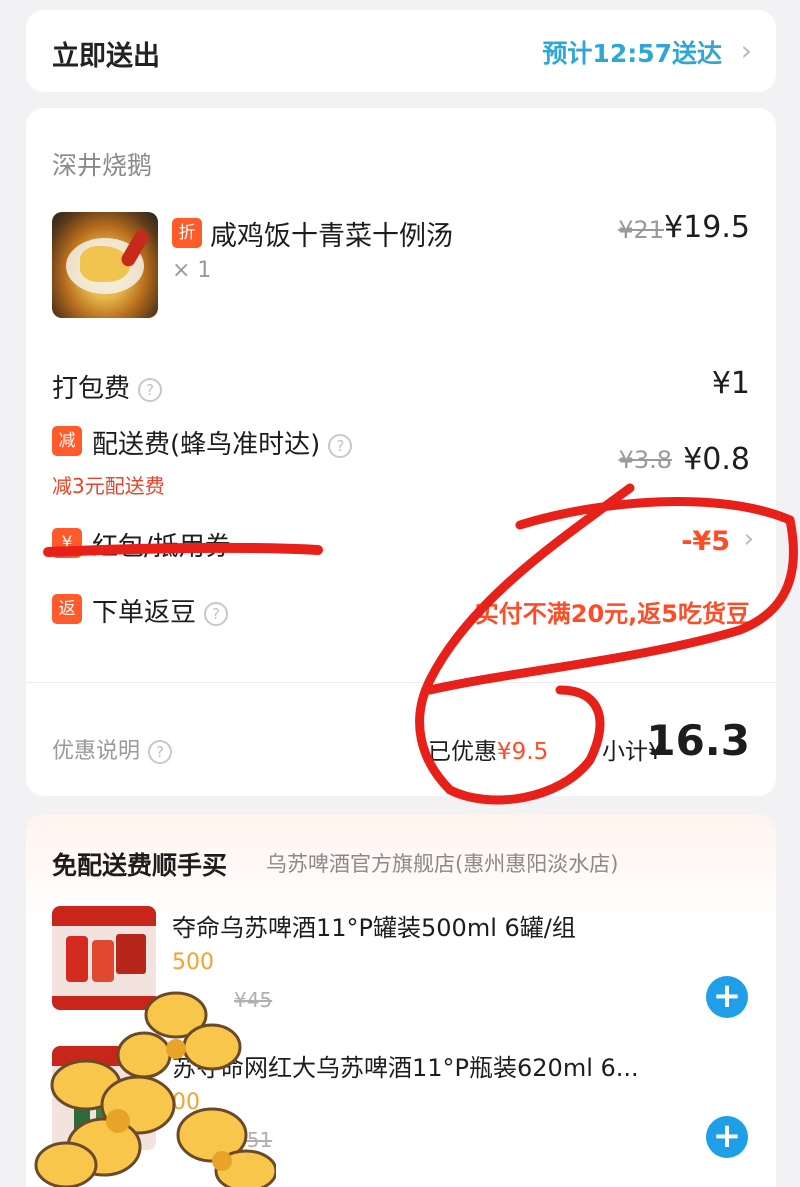  Describe the element at coordinates (192, 270) in the screenshot. I see `item-quantity: × 1` at that location.